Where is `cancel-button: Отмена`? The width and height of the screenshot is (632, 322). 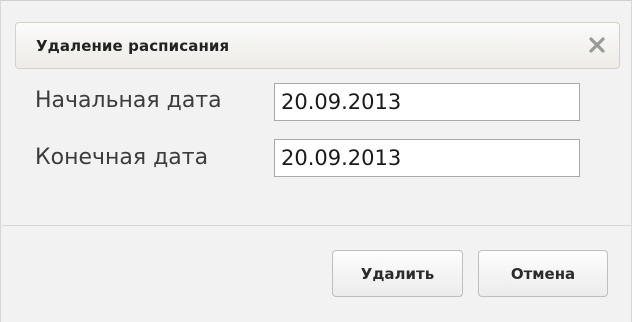 cancel-button: Отмена is located at coordinates (543, 273).